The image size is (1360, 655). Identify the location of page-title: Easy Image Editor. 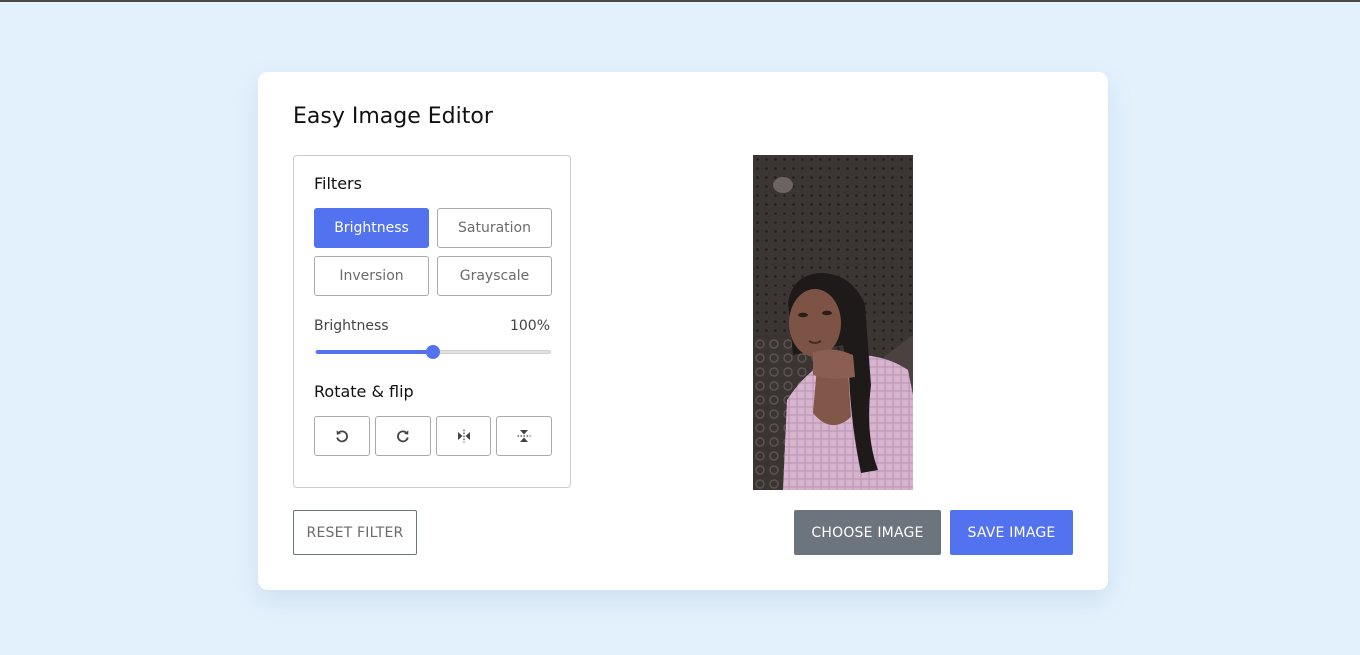
(393, 116).